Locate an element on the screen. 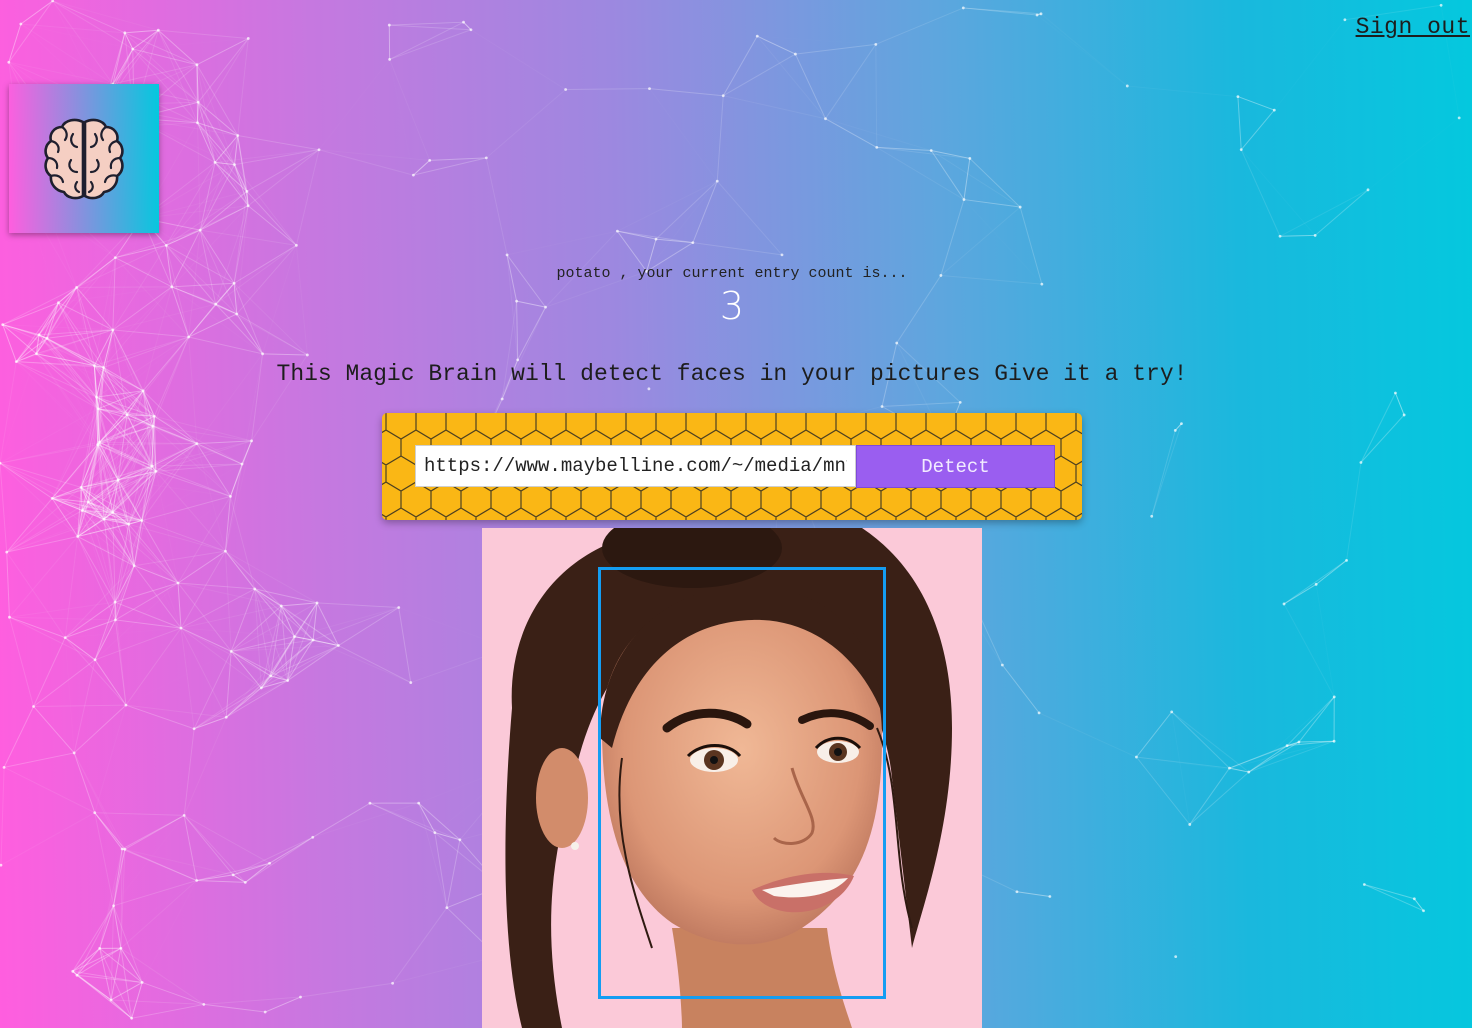 Image resolution: width=1472 pixels, height=1028 pixels. logo is located at coordinates (84, 158).